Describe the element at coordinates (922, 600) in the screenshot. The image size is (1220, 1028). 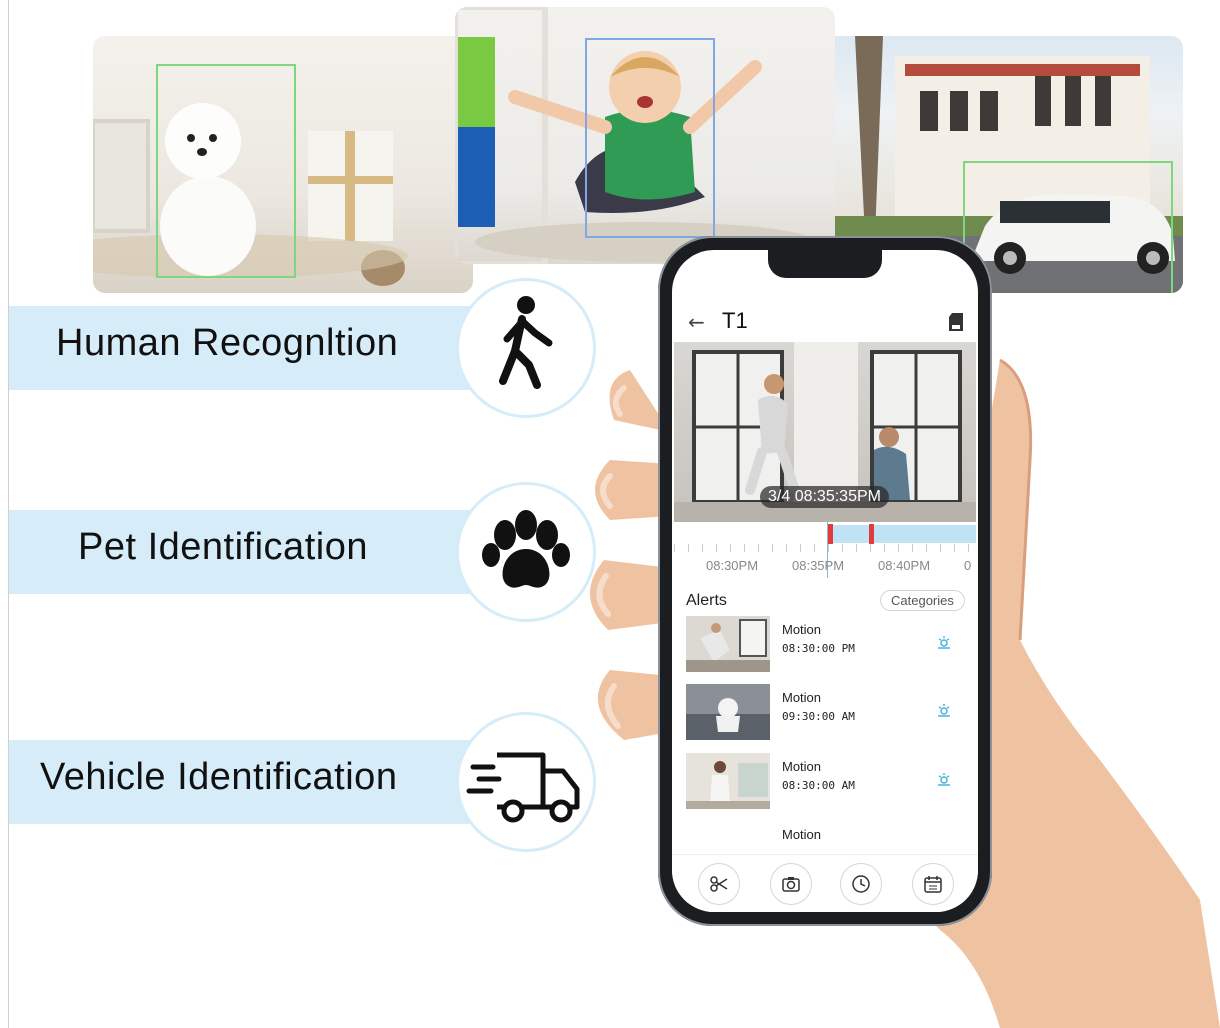
I see `categories-button: Categories` at that location.